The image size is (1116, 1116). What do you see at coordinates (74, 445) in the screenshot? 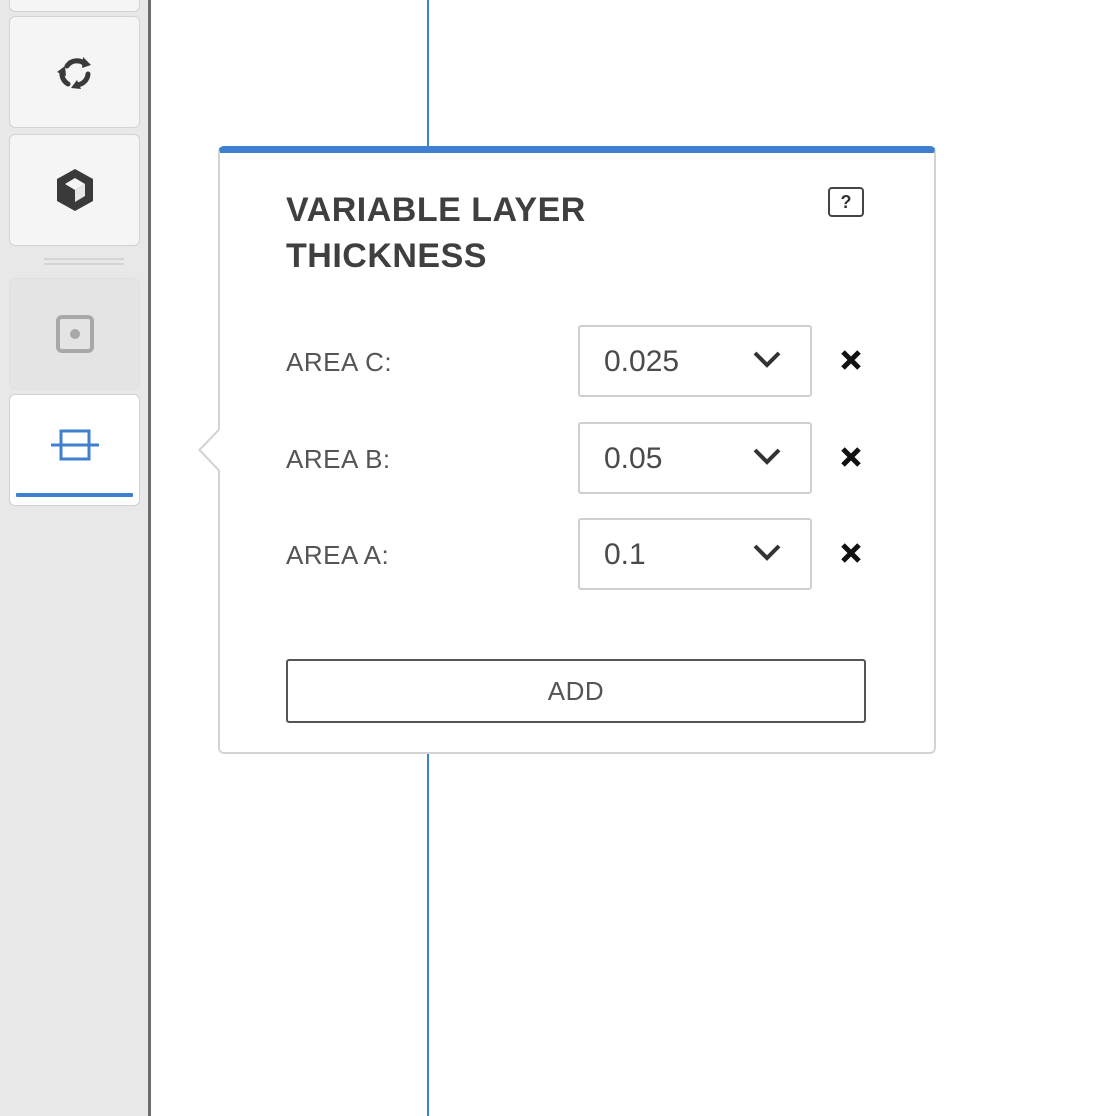
I see `layer-thickness-icon` at bounding box center [74, 445].